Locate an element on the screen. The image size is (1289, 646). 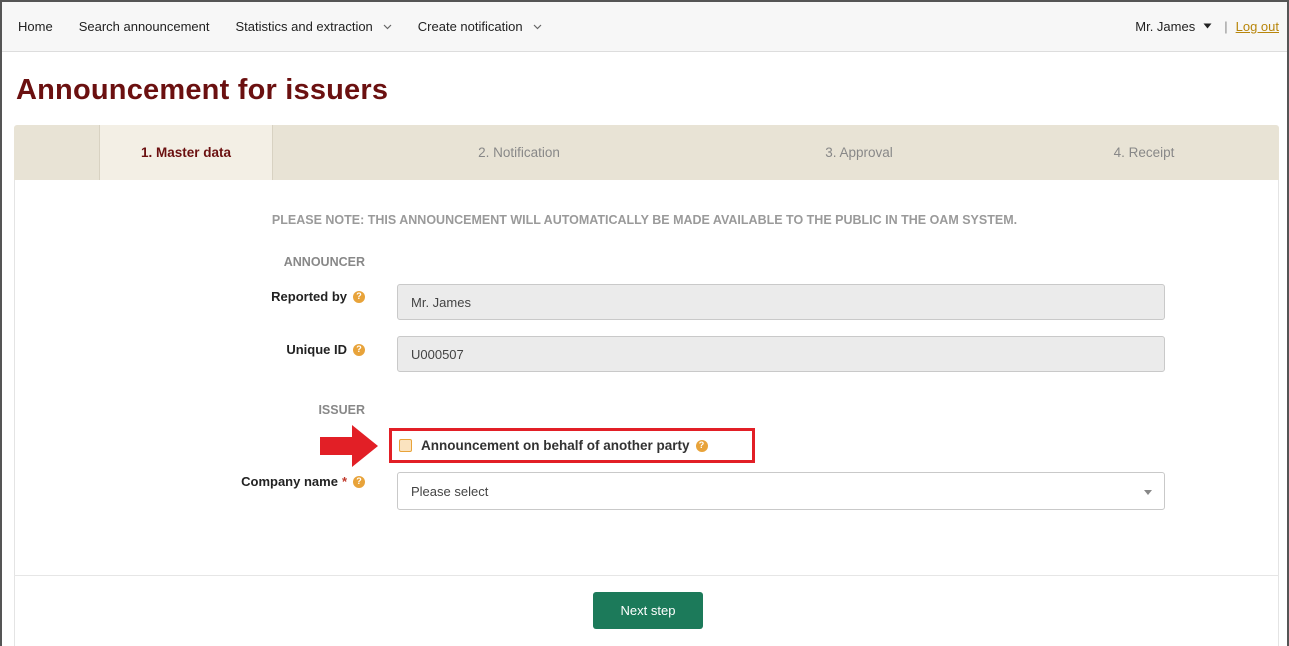
step-receipt: 4. Receipt is located at coordinates (1144, 152).